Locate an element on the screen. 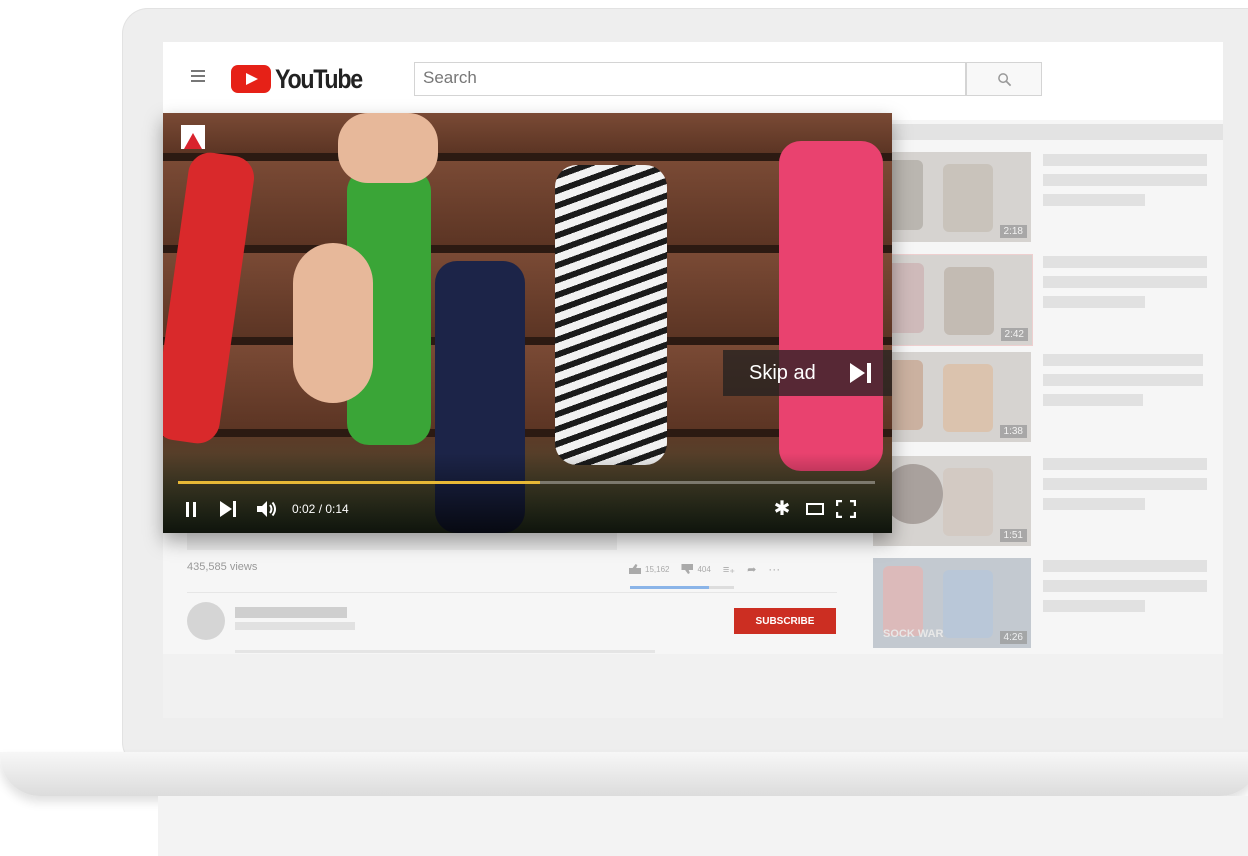 This screenshot has height=856, width=1248. video-duration: 2:42 is located at coordinates (1014, 334).